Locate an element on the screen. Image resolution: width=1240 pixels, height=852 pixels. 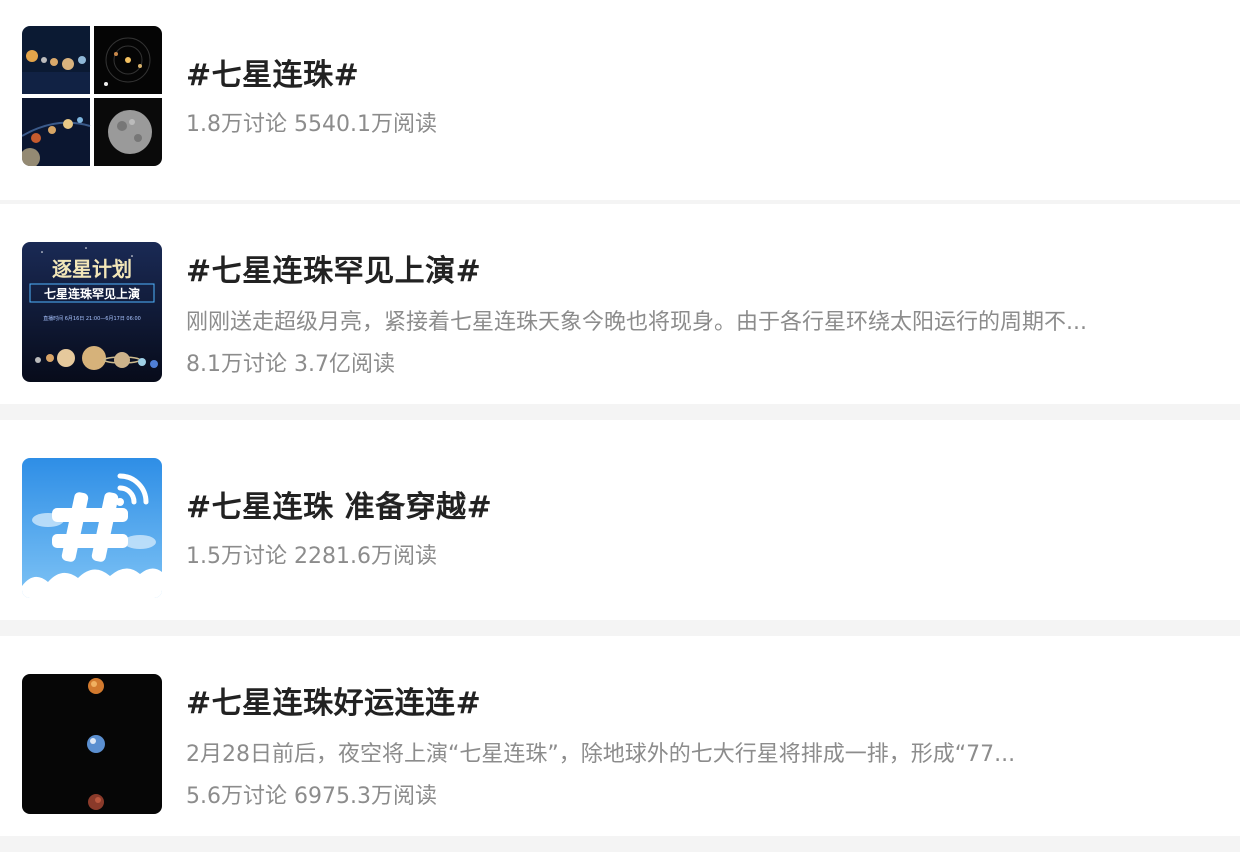
topic-title: #七星连珠罕见上演# is located at coordinates (333, 268).